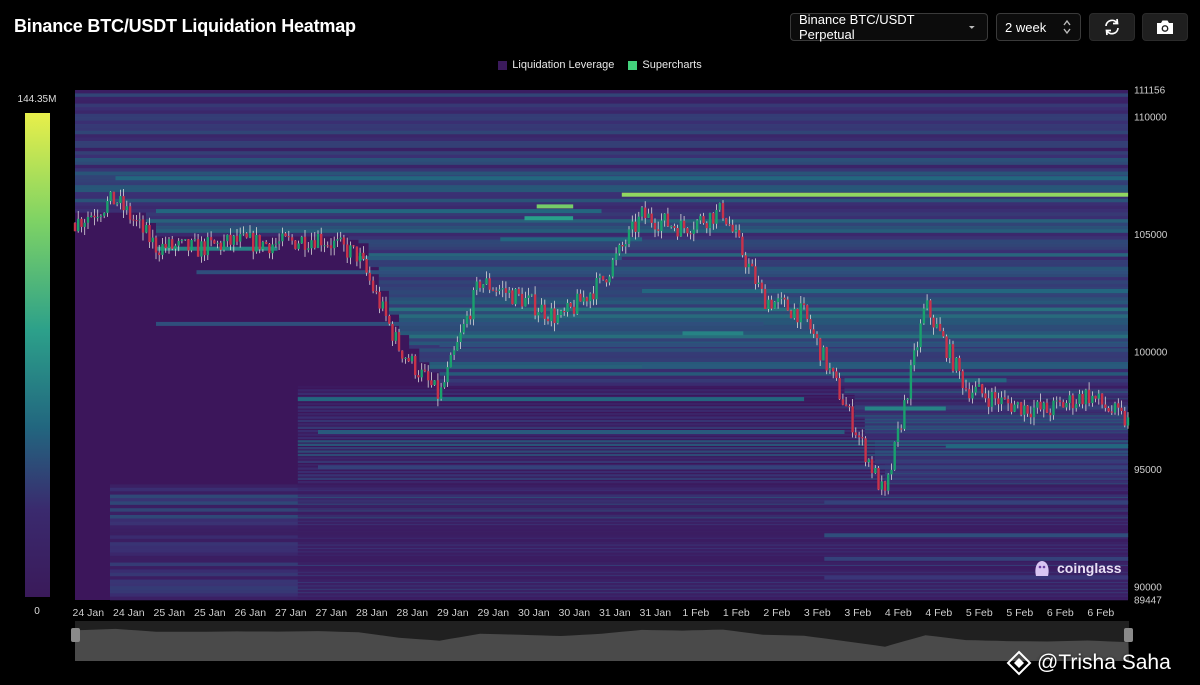  Describe the element at coordinates (602, 641) in the screenshot. I see `range-navigator` at that location.